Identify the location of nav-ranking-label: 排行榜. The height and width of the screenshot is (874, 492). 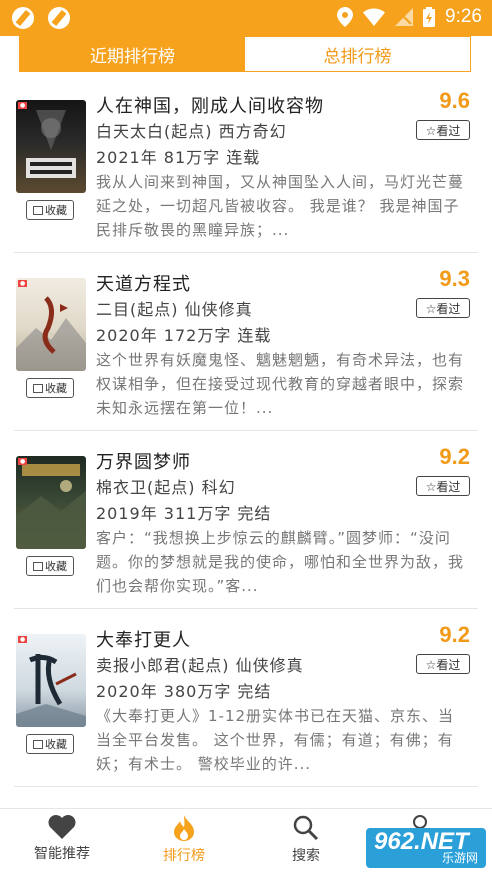
(184, 856).